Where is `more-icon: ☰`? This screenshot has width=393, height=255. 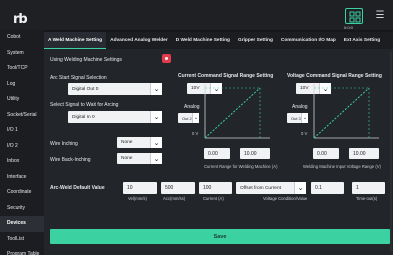
more-icon: ☰ is located at coordinates (380, 16).